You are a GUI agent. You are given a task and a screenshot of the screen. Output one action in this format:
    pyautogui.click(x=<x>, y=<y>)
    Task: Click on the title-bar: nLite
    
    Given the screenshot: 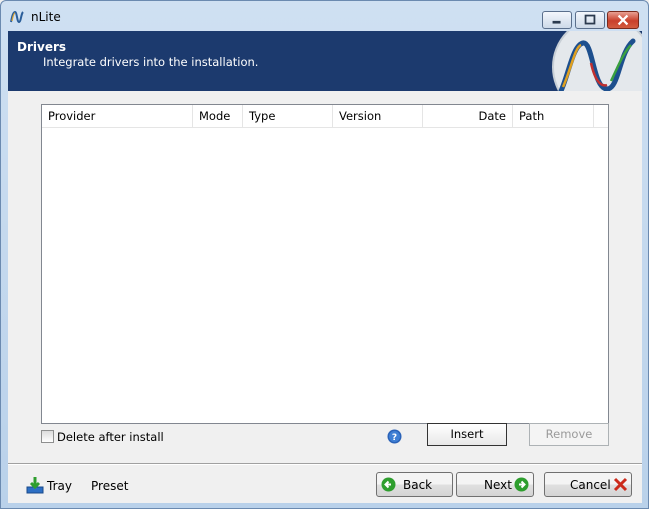 What is the action you would take?
    pyautogui.click(x=324, y=16)
    